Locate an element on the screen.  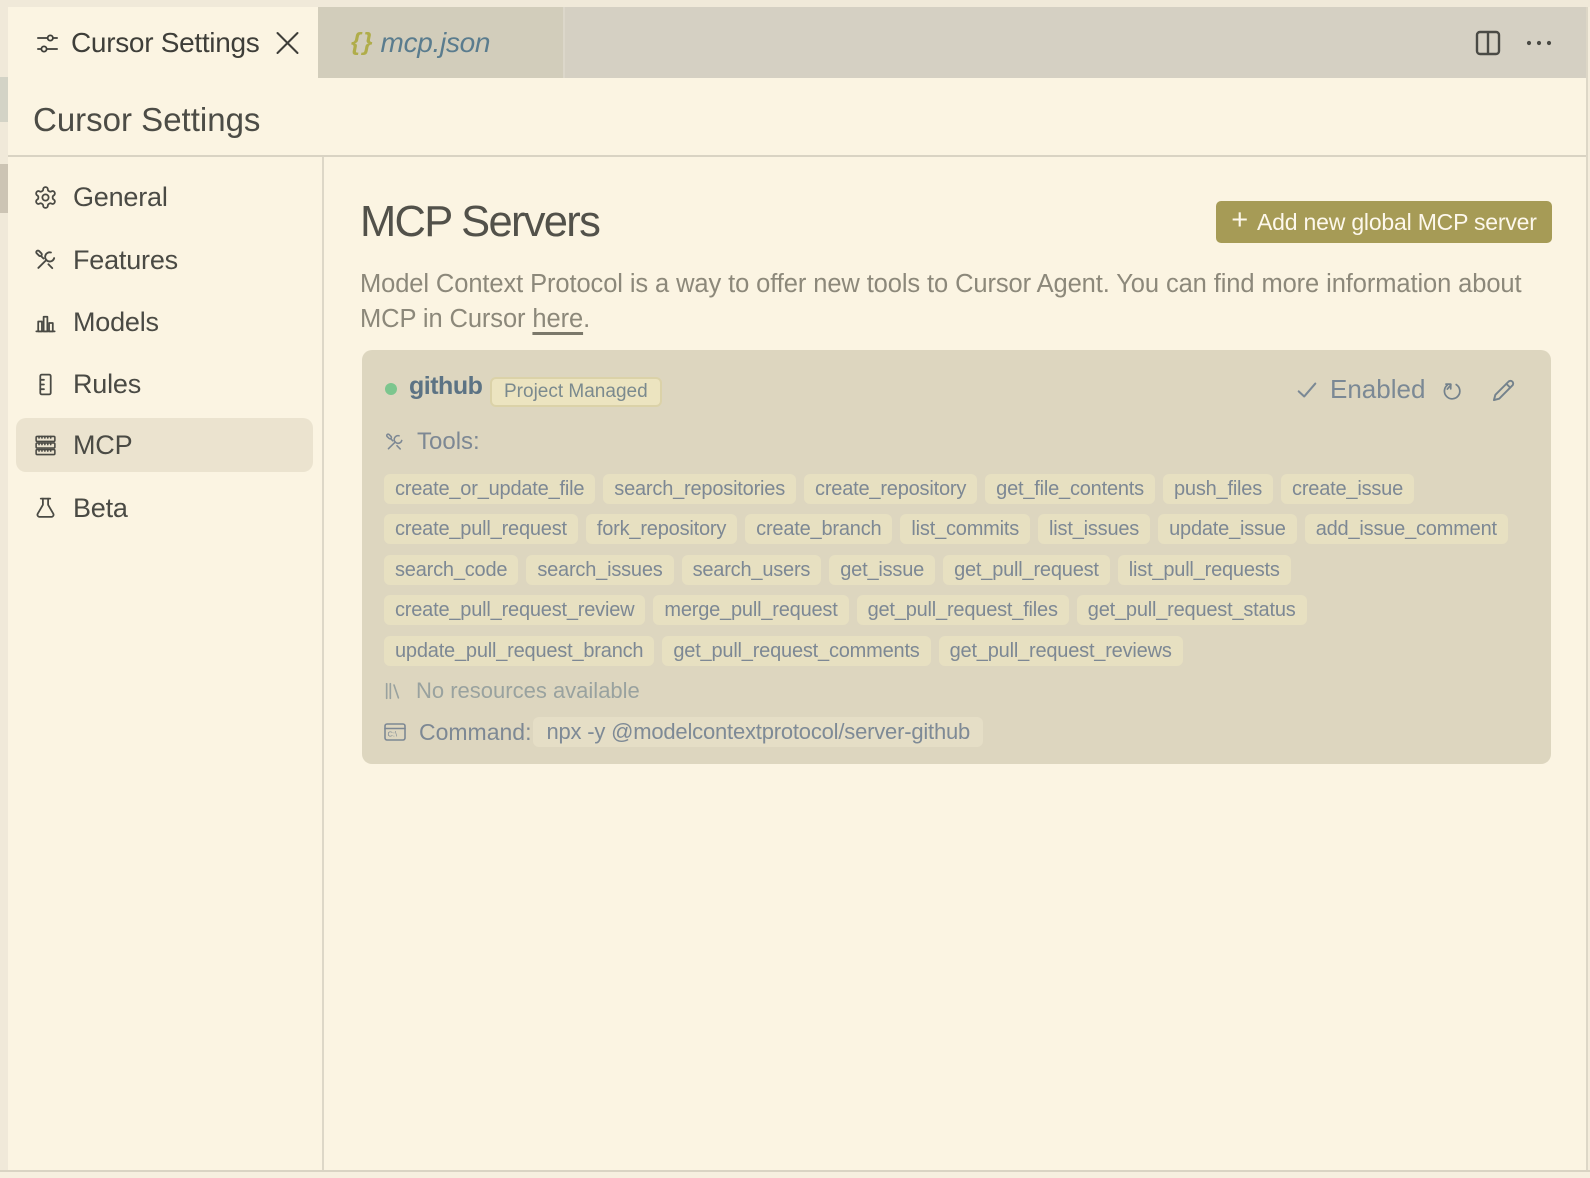
svg-text: C:\ is located at coordinates (393, 734).